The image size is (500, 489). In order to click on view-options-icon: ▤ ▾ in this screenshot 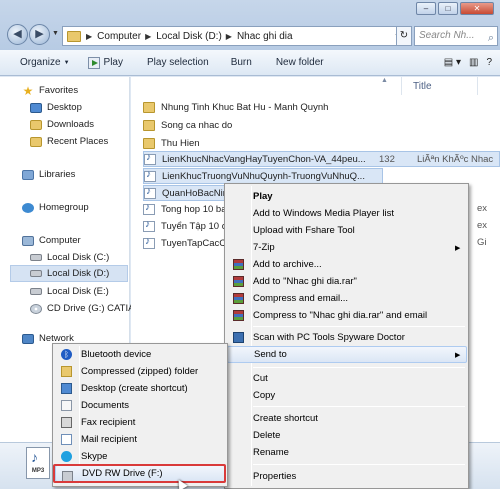, I will do `click(452, 62)`.